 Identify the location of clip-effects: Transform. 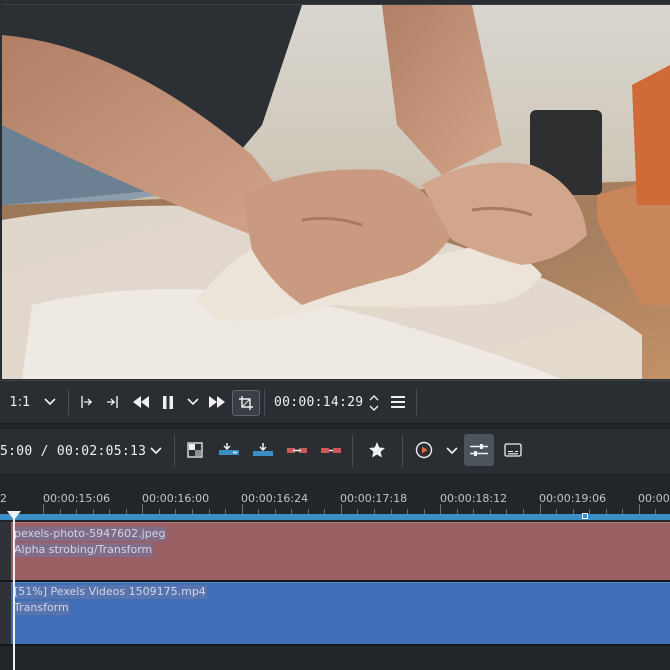
(41, 608).